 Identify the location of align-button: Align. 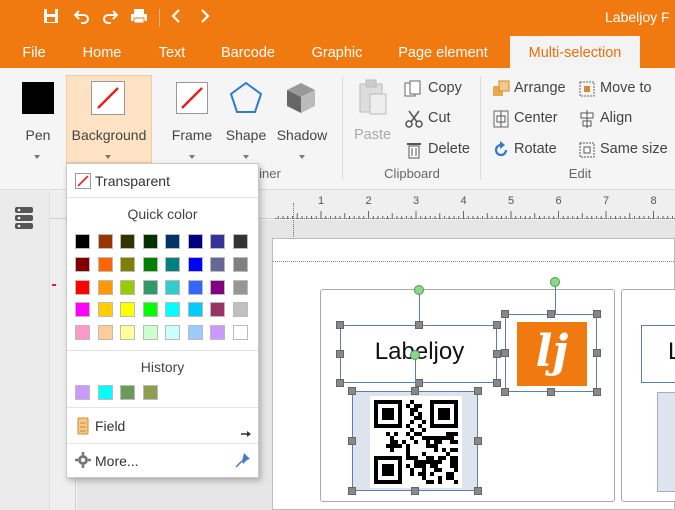
(616, 118).